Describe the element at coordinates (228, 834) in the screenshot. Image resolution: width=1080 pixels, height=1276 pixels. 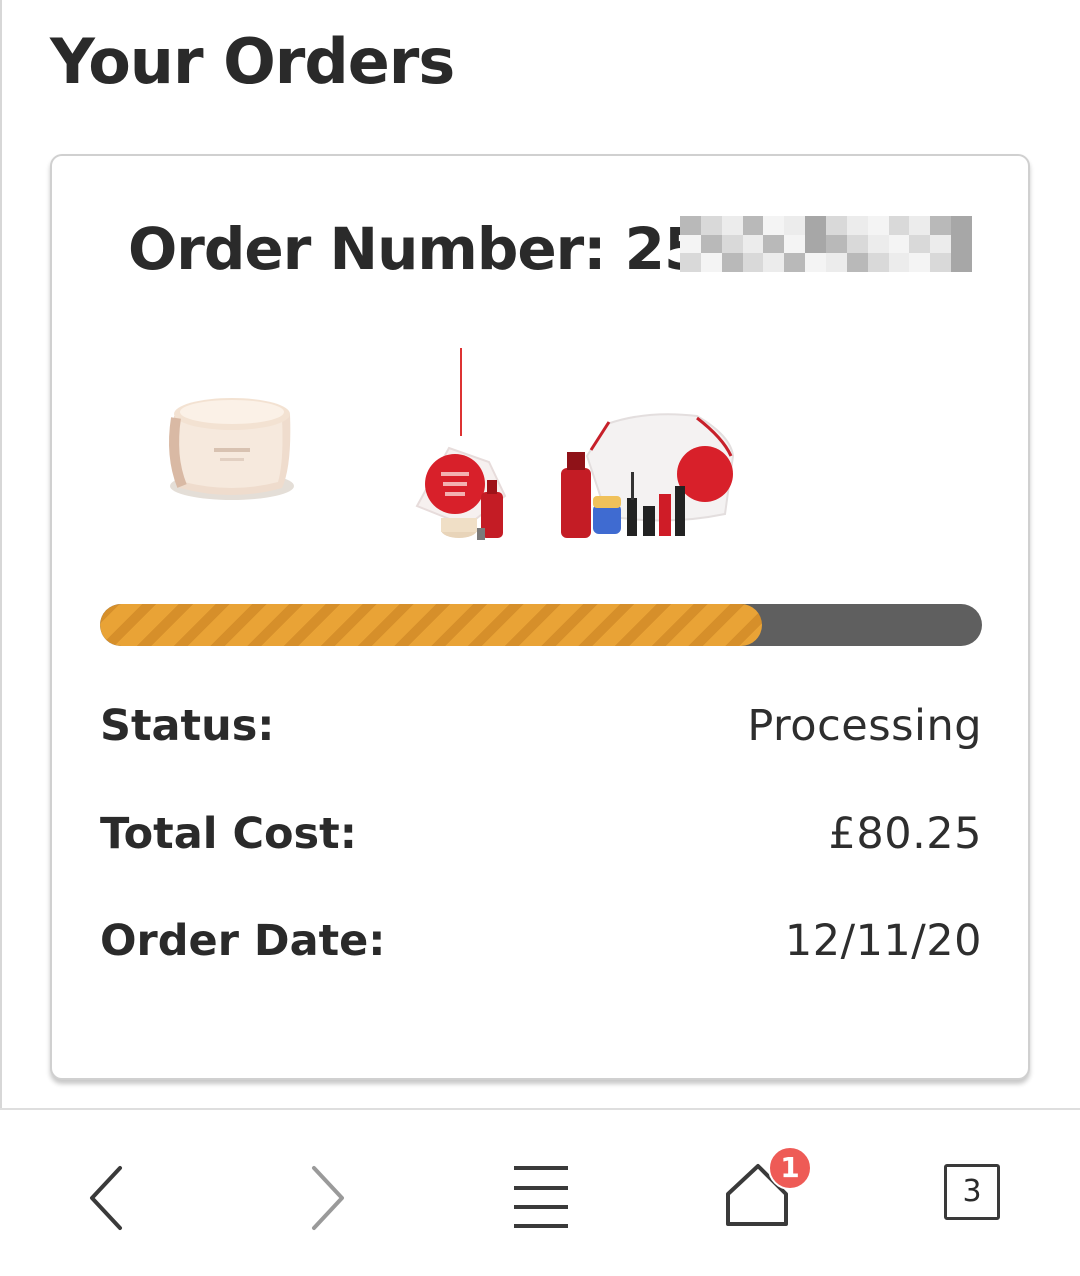
I see `total-cost-label: Total Cost:` at that location.